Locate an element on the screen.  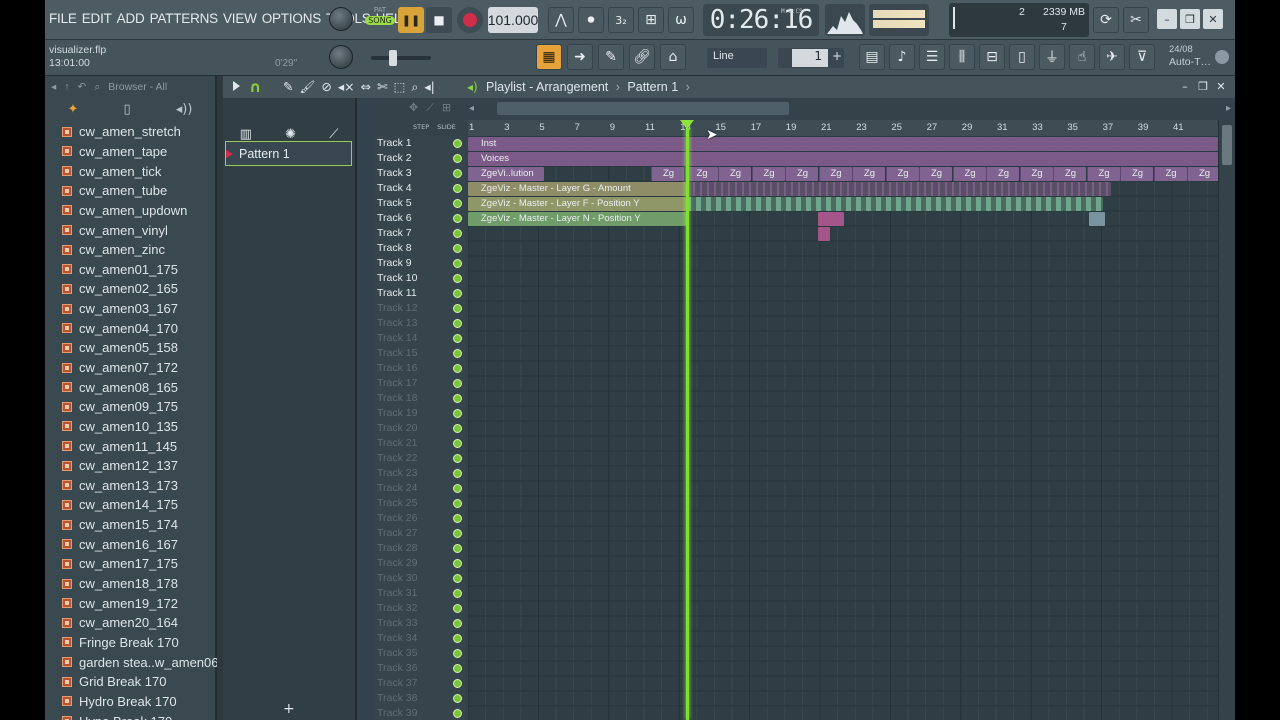
browser-item: cw_amen07_172 is located at coordinates (130, 368).